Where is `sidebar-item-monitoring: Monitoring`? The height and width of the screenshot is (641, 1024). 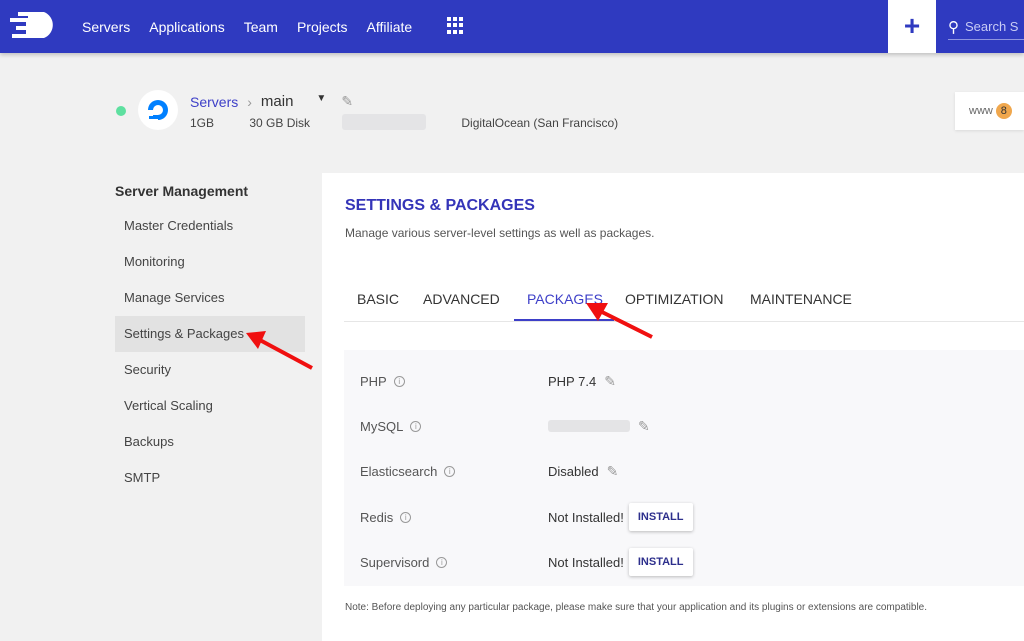 sidebar-item-monitoring: Monitoring is located at coordinates (210, 262).